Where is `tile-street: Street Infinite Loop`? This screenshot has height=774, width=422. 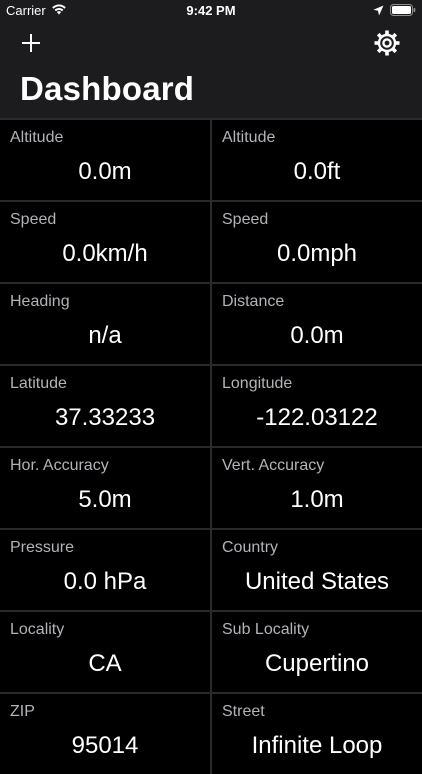 tile-street: Street Infinite Loop is located at coordinates (317, 734).